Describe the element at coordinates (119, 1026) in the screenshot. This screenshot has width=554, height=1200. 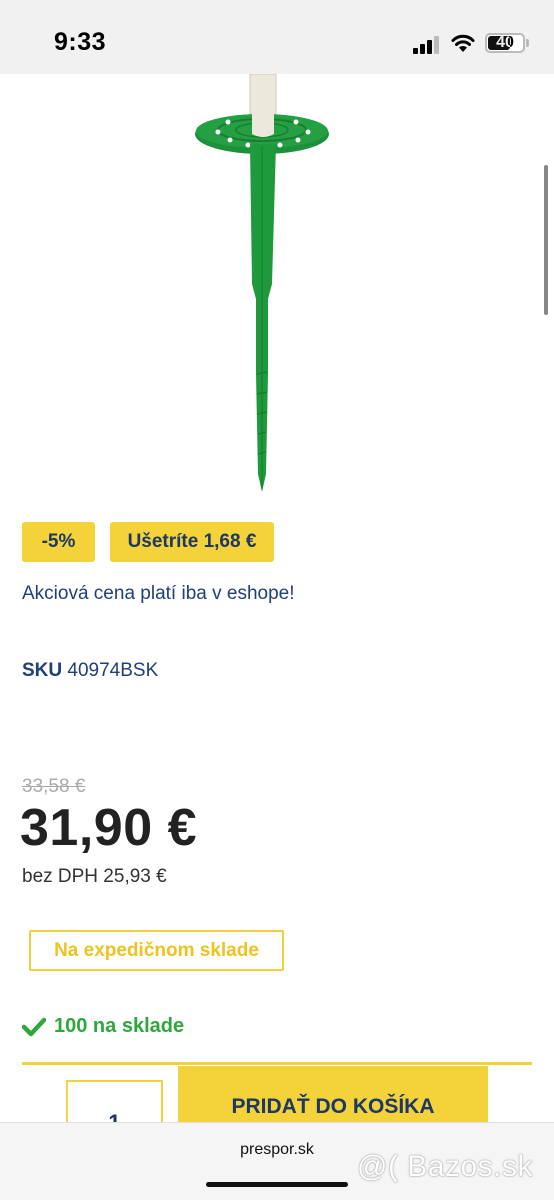
I see `in-stock-label: 100 na sklade` at that location.